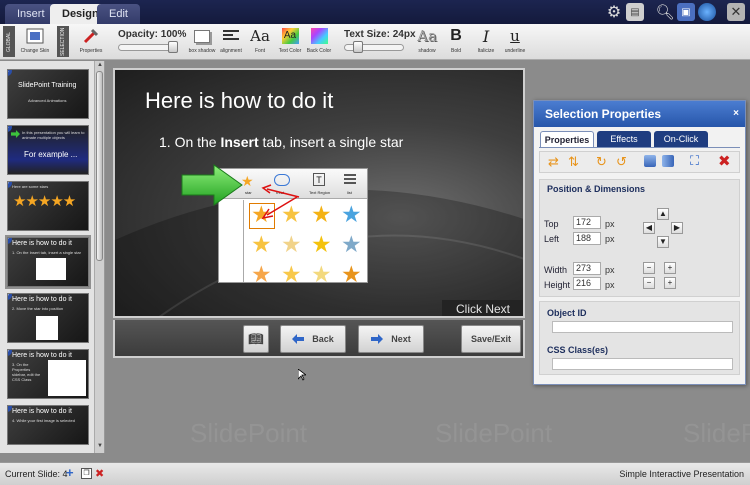 This screenshot has height=485, width=750. Describe the element at coordinates (391, 339) in the screenshot. I see `next-button: Next` at that location.